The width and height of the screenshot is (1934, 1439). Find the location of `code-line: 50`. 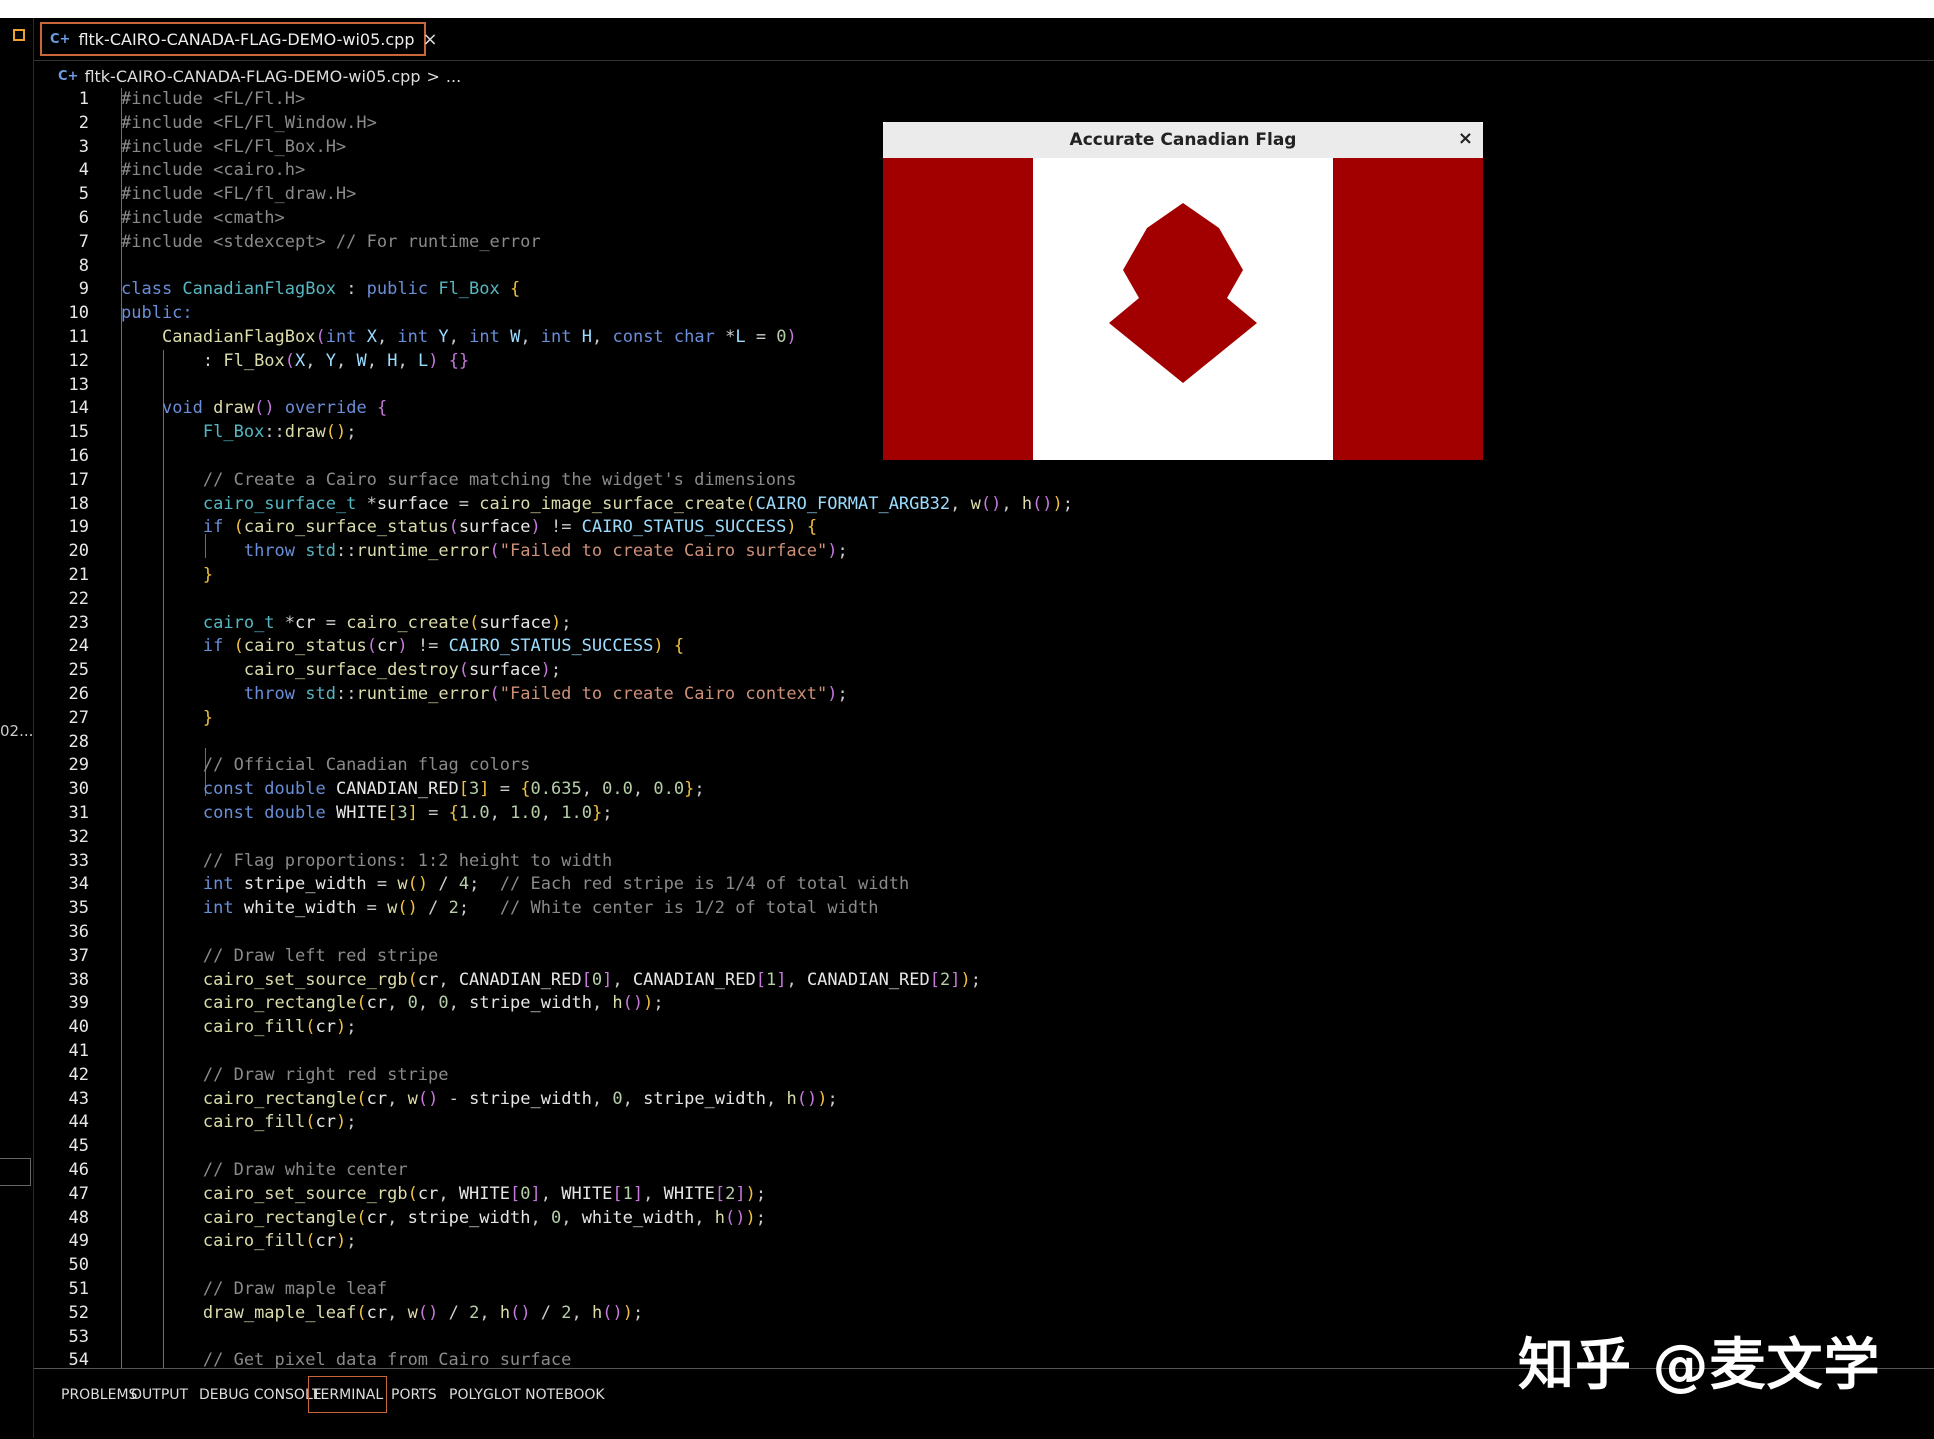

code-line: 50 is located at coordinates (984, 1266).